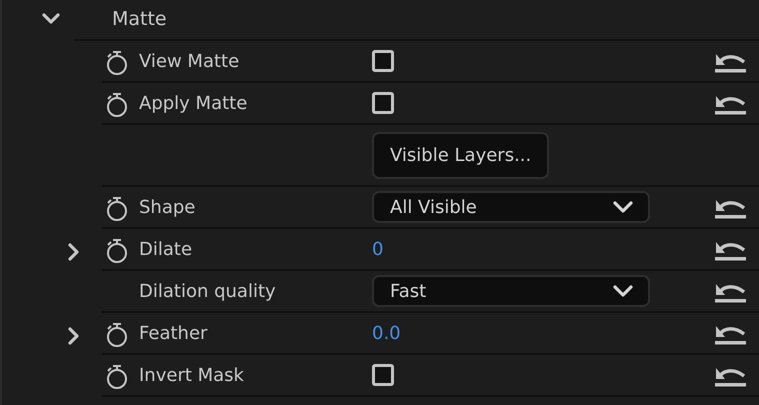 This screenshot has height=405, width=759. Describe the element at coordinates (378, 249) in the screenshot. I see `value-field: 0` at that location.